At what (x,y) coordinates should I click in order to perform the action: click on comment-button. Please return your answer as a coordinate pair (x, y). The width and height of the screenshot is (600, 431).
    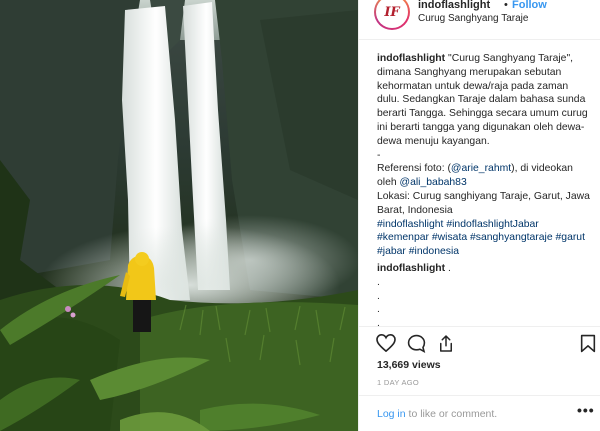
    Looking at the image, I should click on (416, 343).